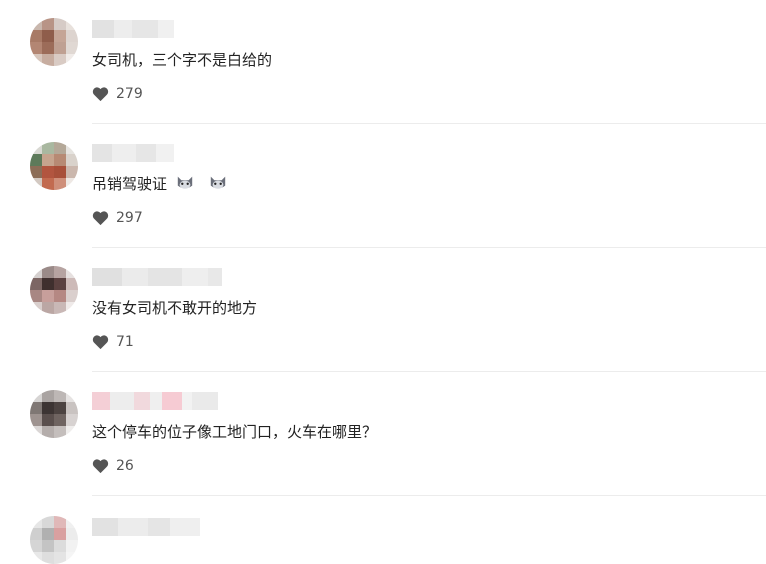 The image size is (766, 564). What do you see at coordinates (175, 308) in the screenshot?
I see `comment-text: 没有女司机不敢开的地方` at bounding box center [175, 308].